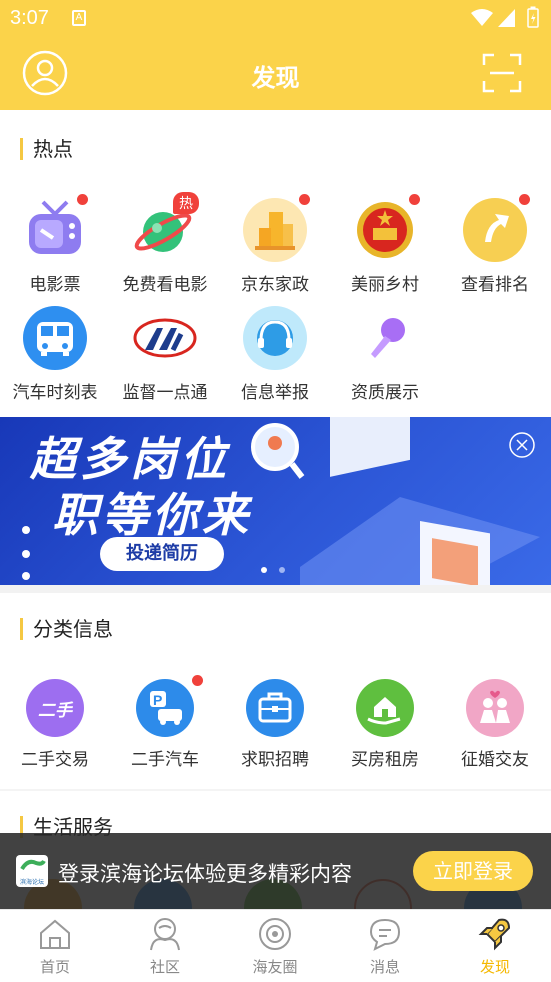  I want to click on tv-icon, so click(55, 228).